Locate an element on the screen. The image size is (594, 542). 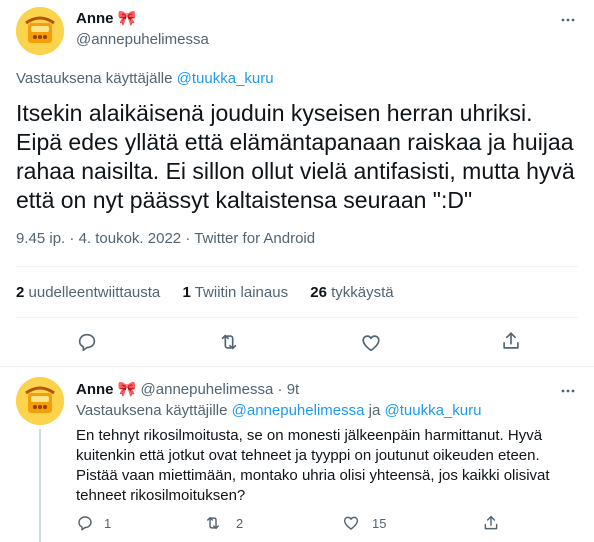
quotes-stat: 1 Twiitin lainaus is located at coordinates (237, 292).